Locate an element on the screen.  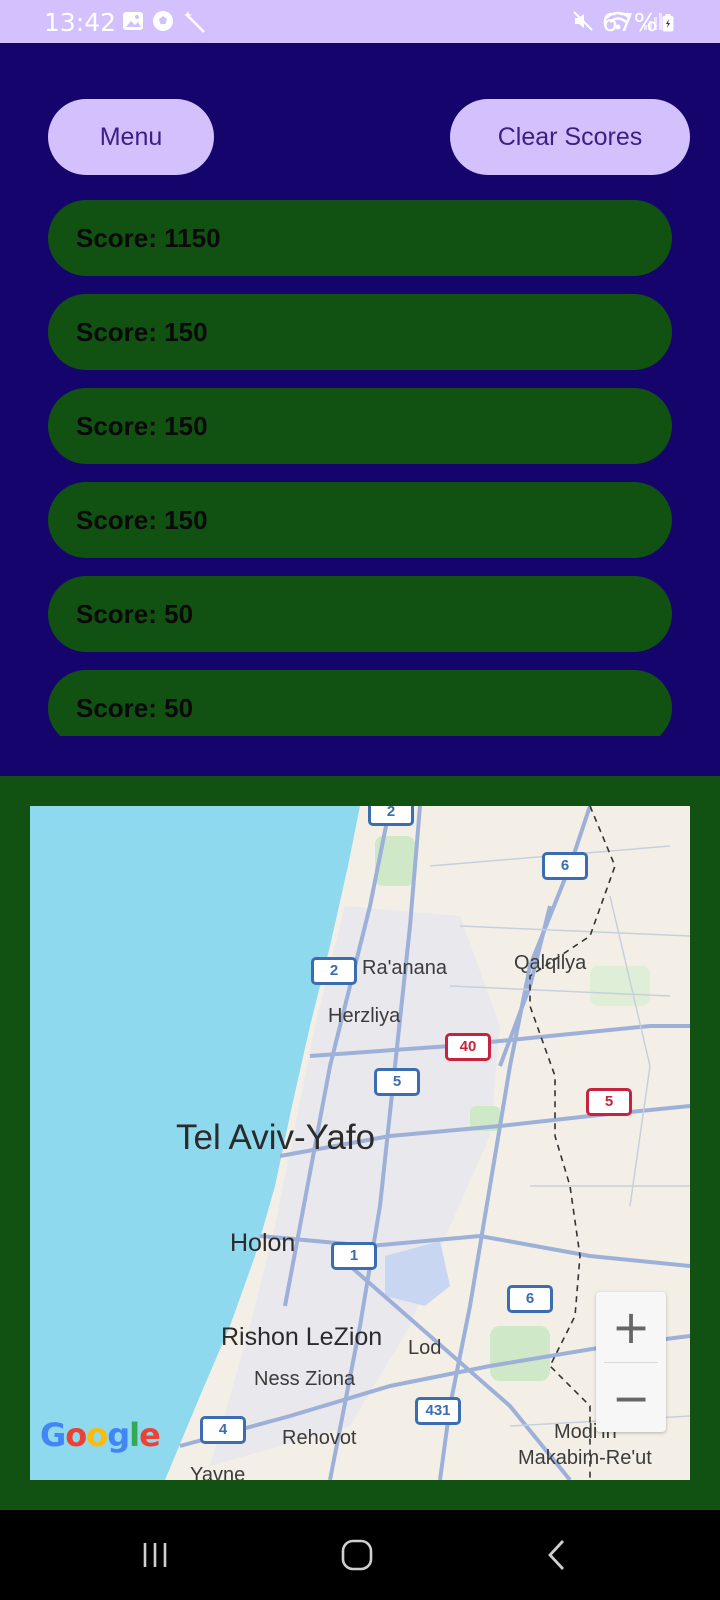
home-icon is located at coordinates (357, 1555).